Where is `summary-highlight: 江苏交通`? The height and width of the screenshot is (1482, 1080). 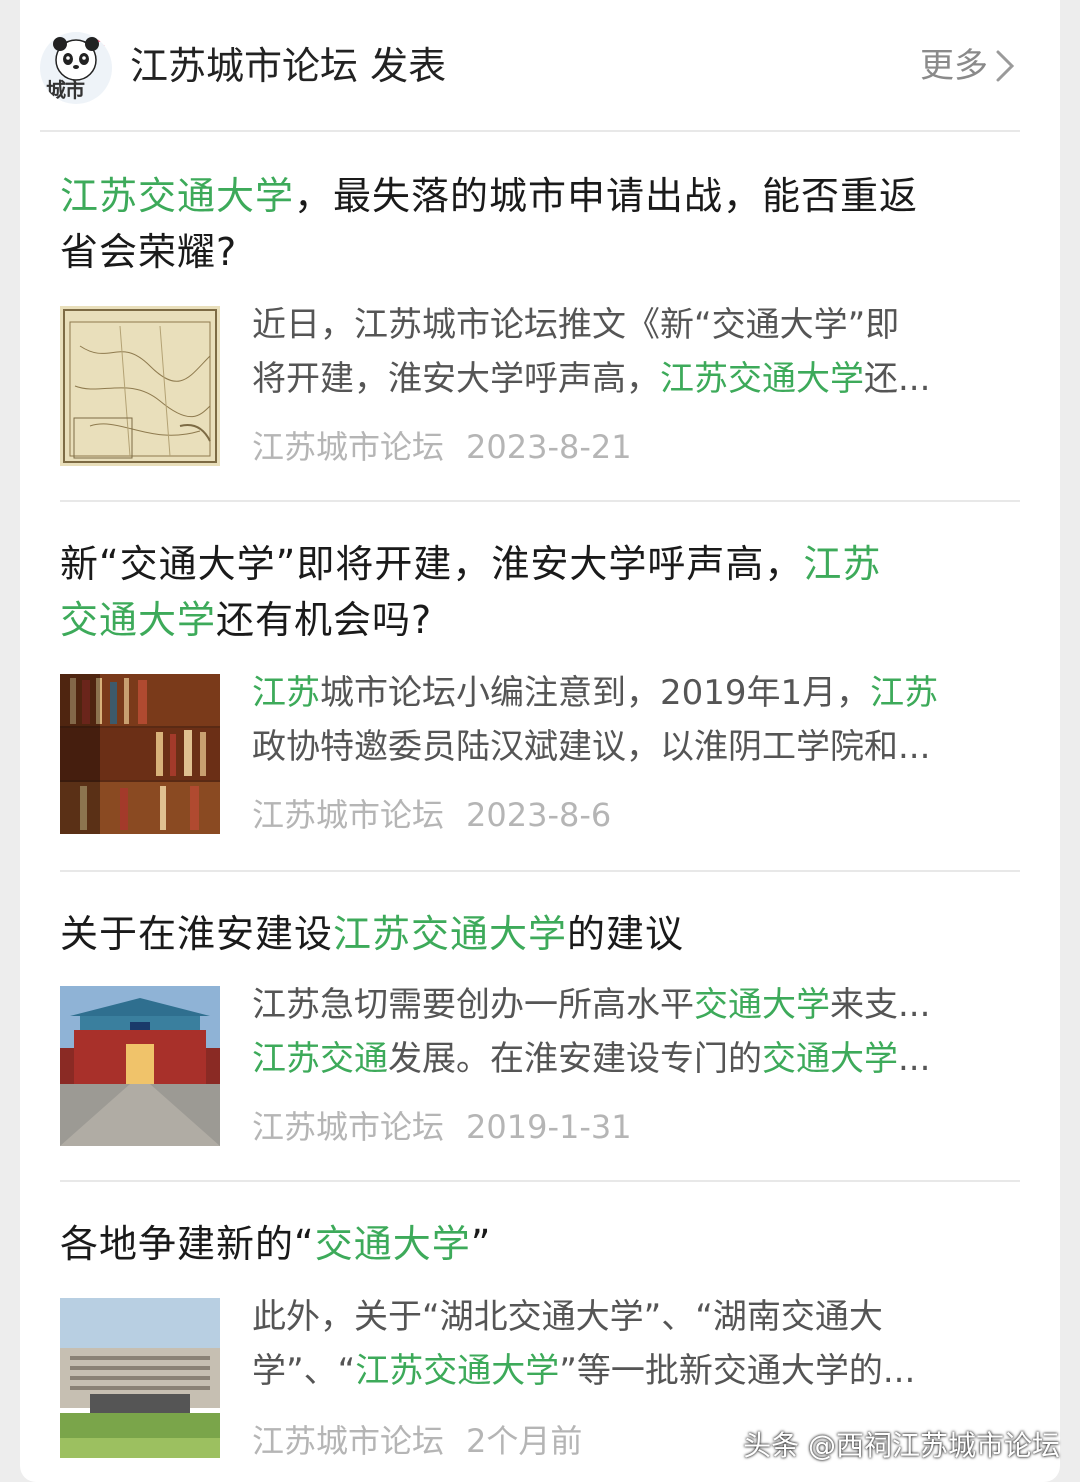
summary-highlight: 江苏交通 is located at coordinates (320, 1059).